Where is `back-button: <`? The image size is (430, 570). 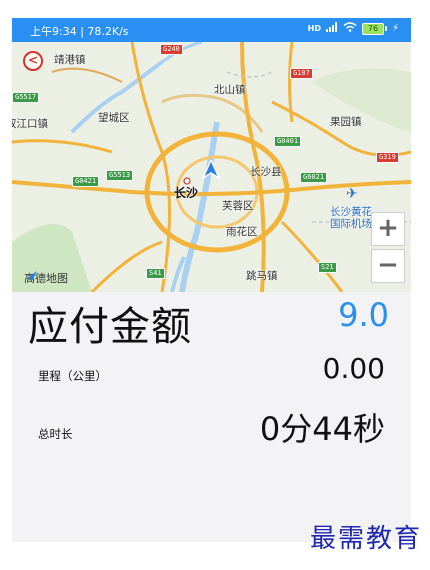 back-button: < is located at coordinates (33, 61).